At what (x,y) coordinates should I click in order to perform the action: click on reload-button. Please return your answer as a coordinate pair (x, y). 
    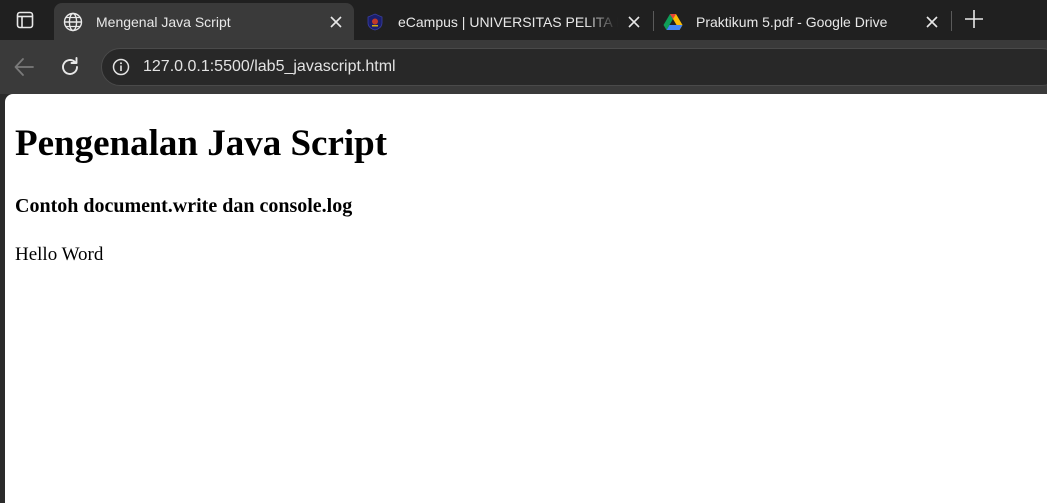
    Looking at the image, I should click on (70, 67).